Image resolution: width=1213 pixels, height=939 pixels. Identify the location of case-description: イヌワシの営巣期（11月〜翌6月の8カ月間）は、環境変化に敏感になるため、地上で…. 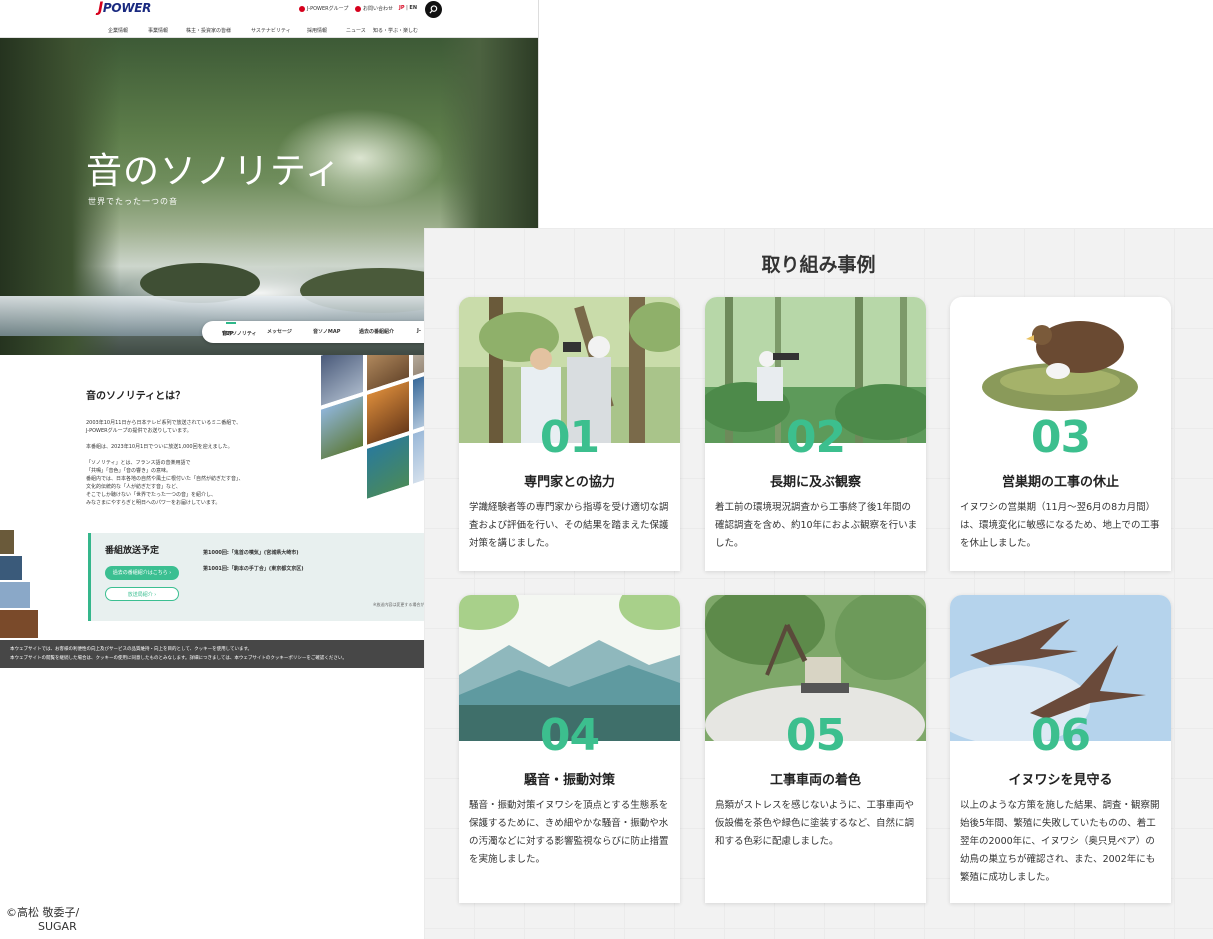
(1060, 525).